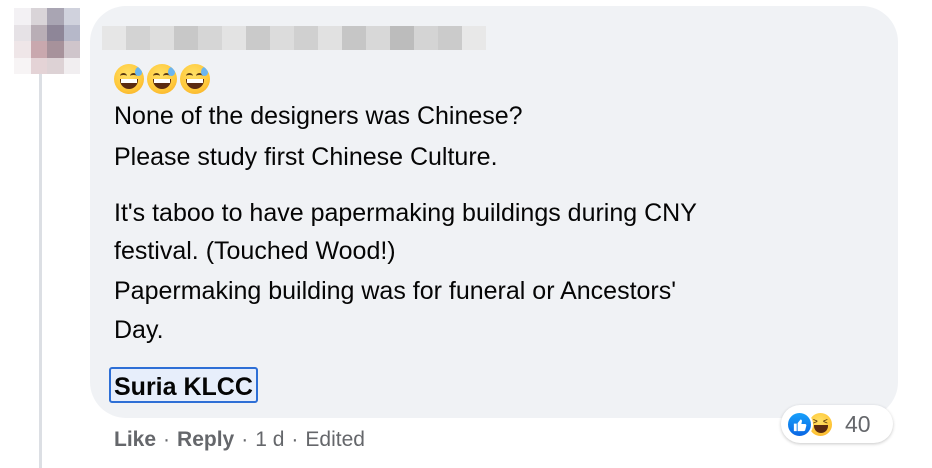 This screenshot has width=932, height=468. Describe the element at coordinates (318, 116) in the screenshot. I see `comment-text-line: None of the designers was Chinese?` at that location.